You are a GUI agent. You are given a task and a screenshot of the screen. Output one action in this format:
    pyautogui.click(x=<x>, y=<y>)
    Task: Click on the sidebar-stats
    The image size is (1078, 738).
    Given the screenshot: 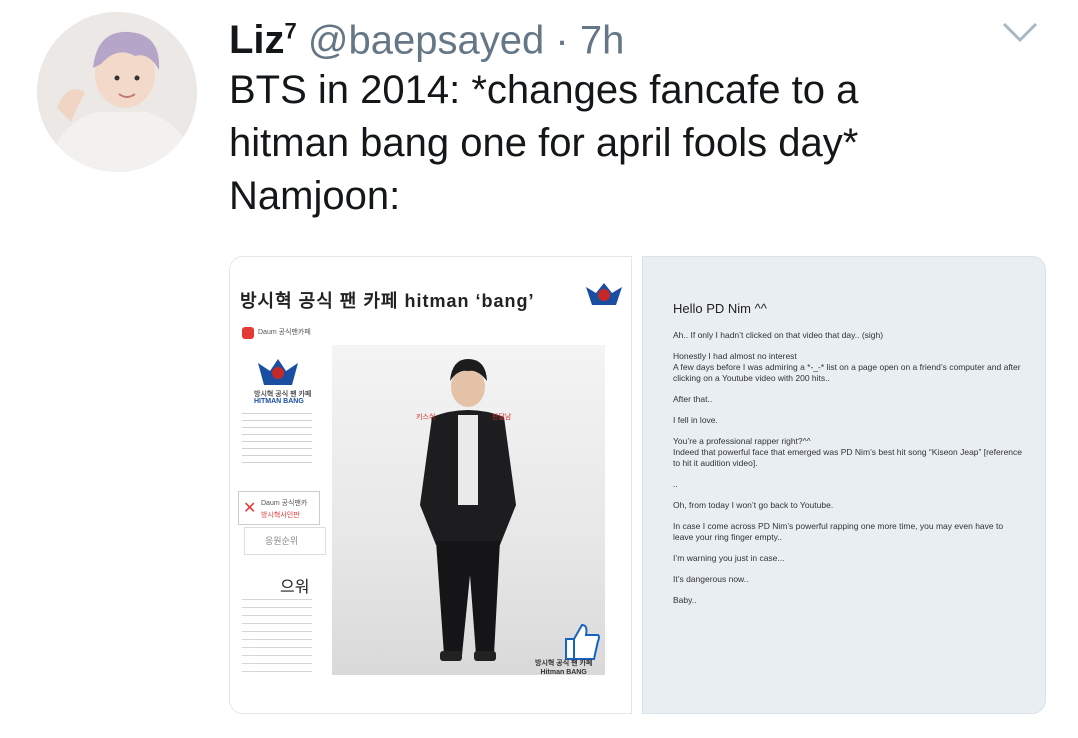 What is the action you would take?
    pyautogui.click(x=277, y=438)
    